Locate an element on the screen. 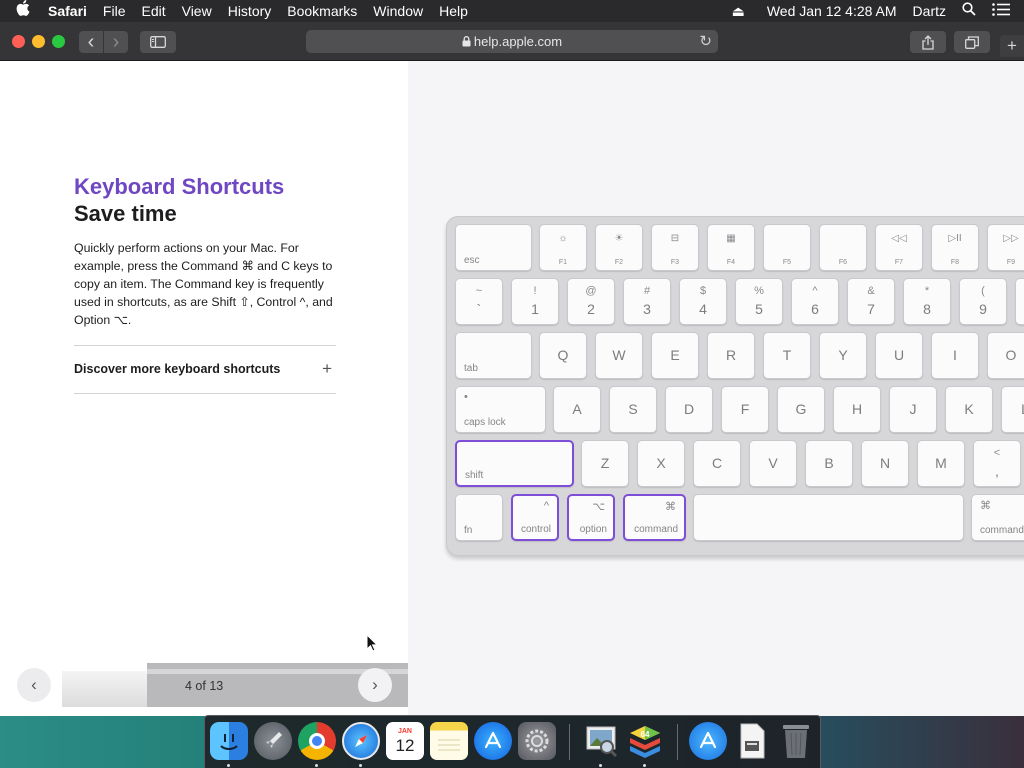 Image resolution: width=1024 pixels, height=768 pixels. menu-view: View is located at coordinates (197, 11).